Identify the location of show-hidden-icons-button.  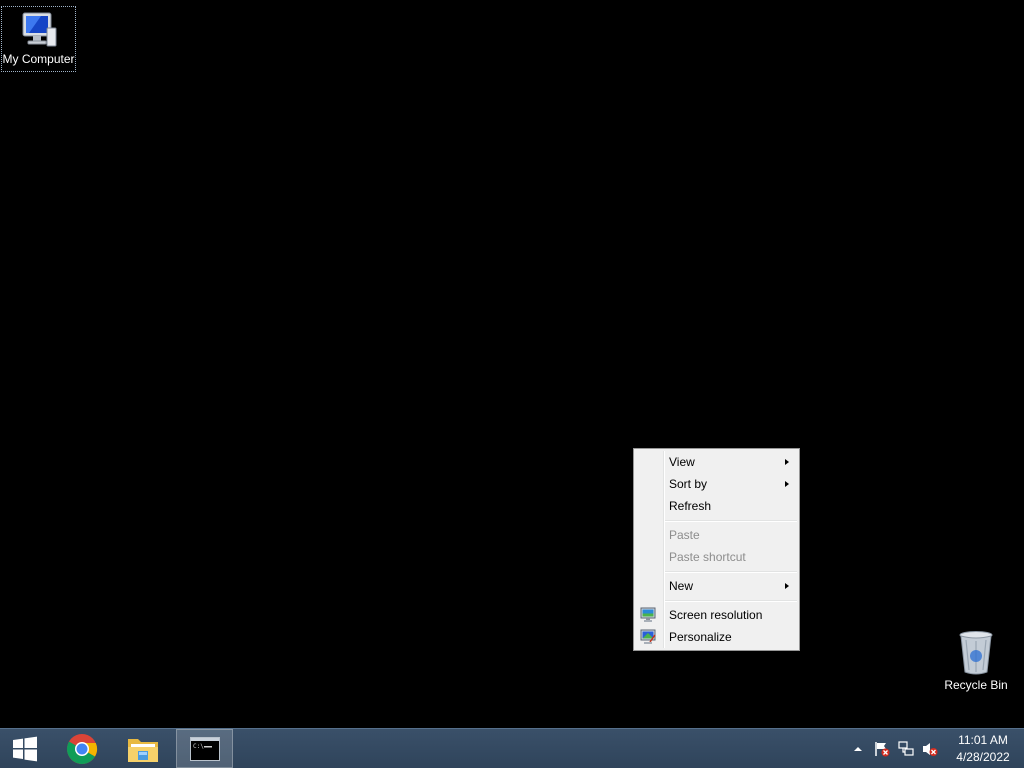
(858, 749).